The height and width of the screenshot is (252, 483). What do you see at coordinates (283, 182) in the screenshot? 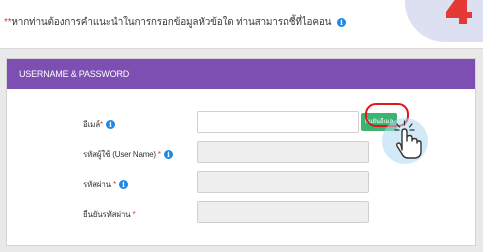
I see `password-field` at bounding box center [283, 182].